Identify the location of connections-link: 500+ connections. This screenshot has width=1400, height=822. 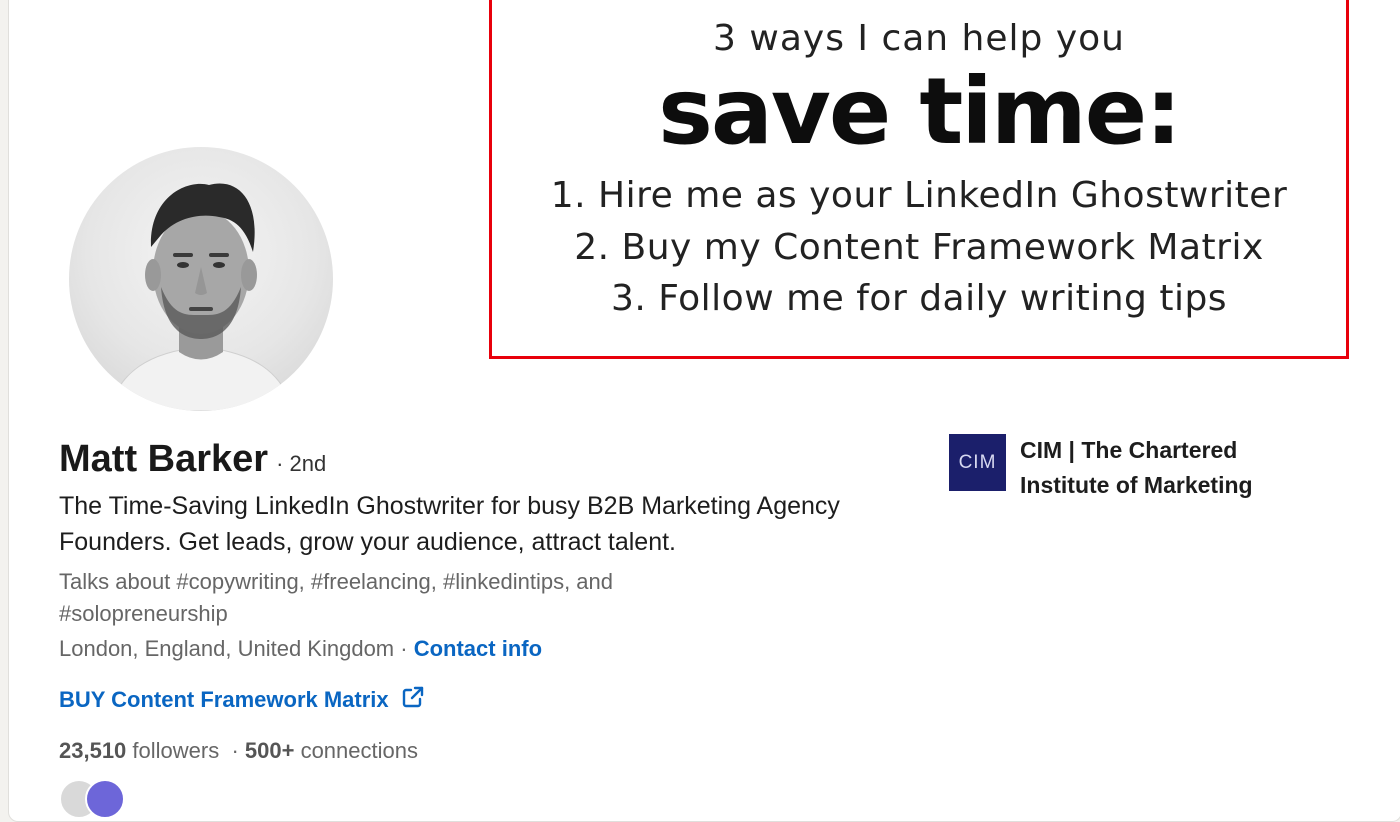
(331, 750).